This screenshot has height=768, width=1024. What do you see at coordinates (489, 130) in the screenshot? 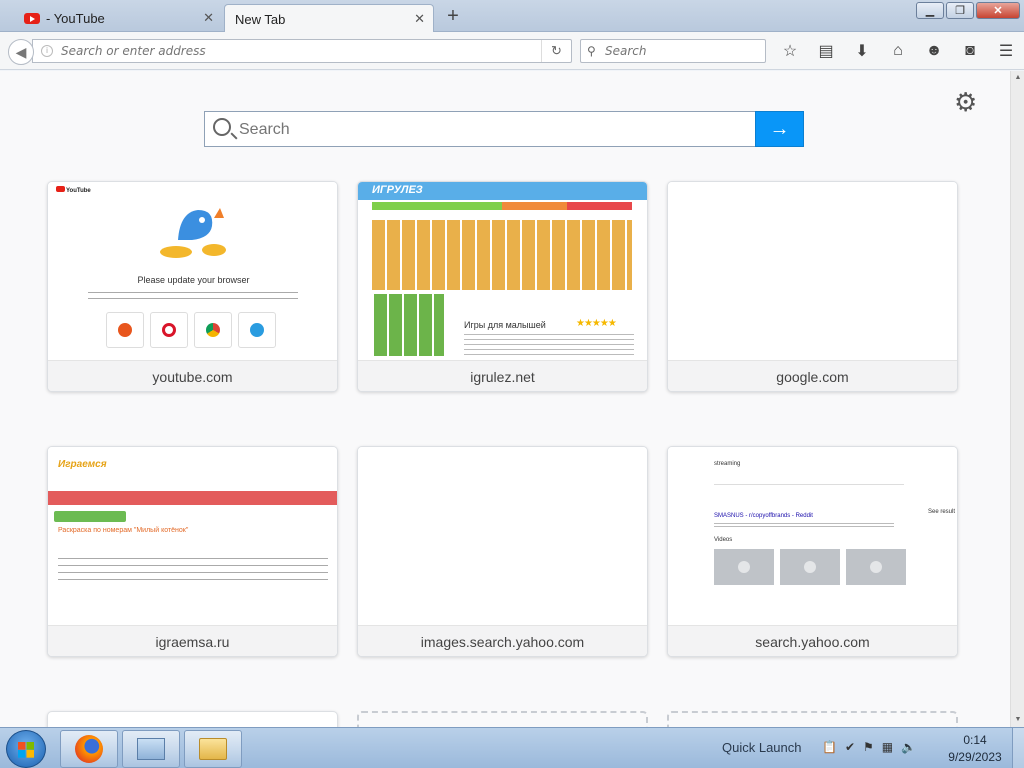
I see `newtab-search-input` at bounding box center [489, 130].